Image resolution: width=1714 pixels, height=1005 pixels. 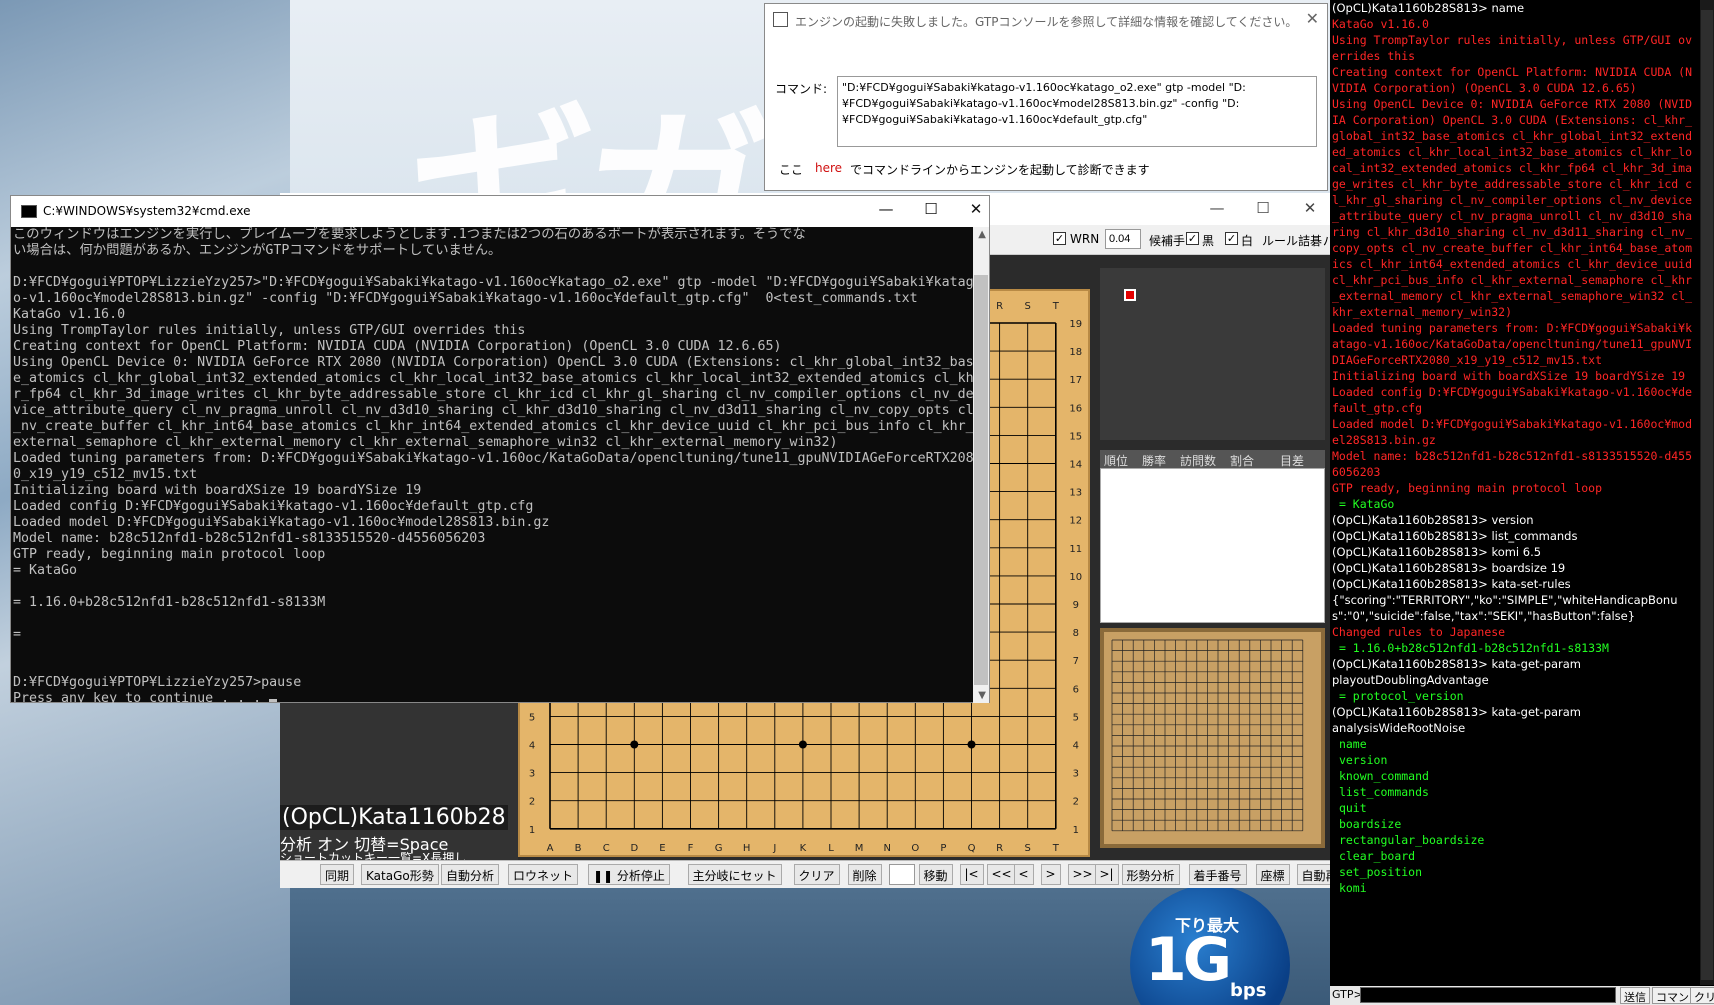 I want to click on gtp-scrollbar, so click(x=1707, y=492).